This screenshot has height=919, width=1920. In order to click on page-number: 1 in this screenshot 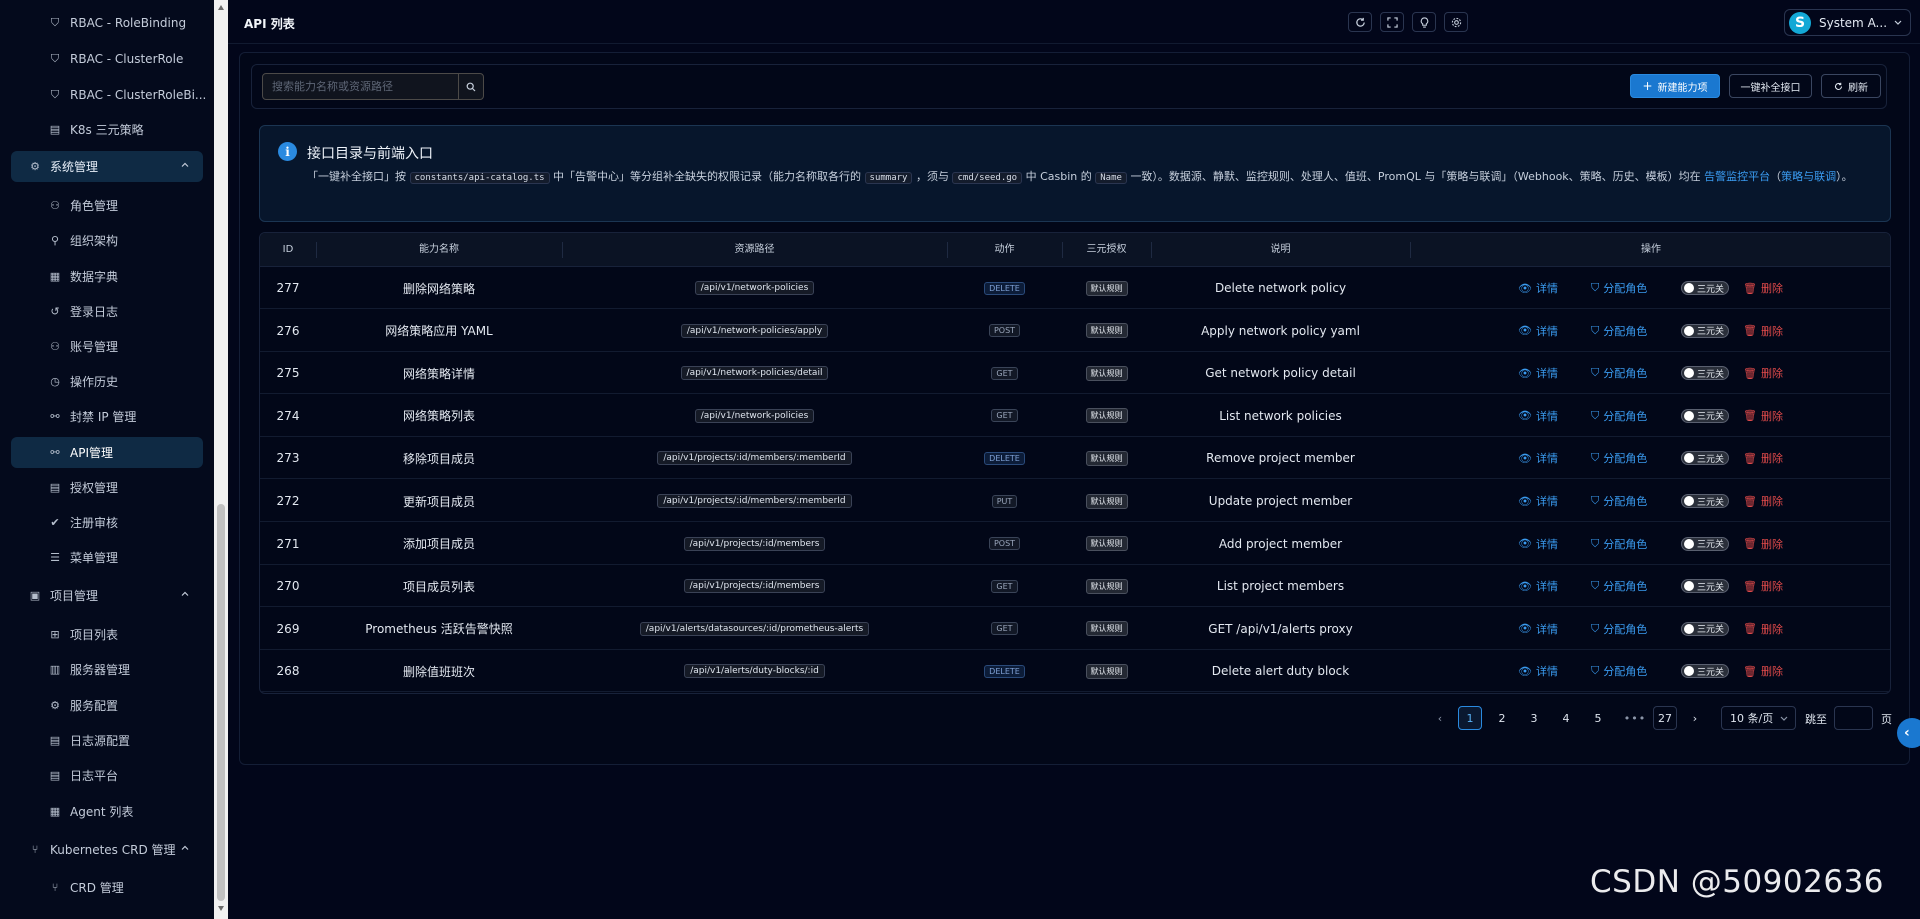, I will do `click(1470, 718)`.